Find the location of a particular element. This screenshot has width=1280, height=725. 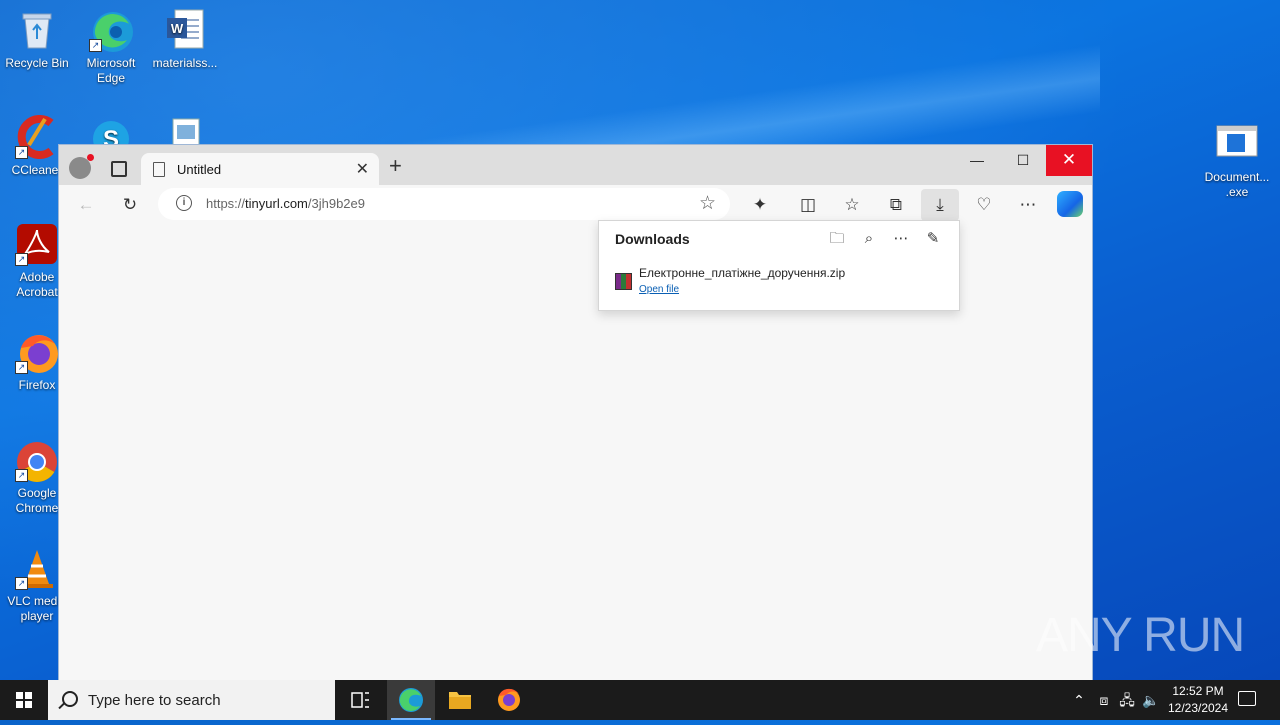

maximize-button: ☐ is located at coordinates (1023, 160).